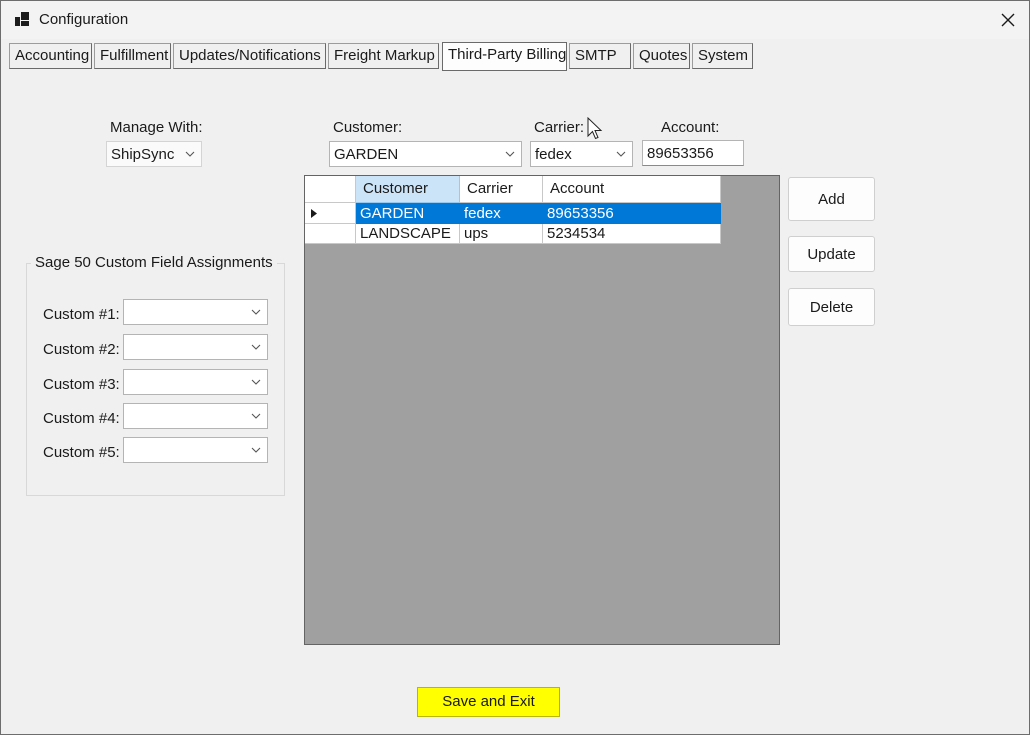  What do you see at coordinates (195, 312) in the screenshot?
I see `custom-1-dropdown` at bounding box center [195, 312].